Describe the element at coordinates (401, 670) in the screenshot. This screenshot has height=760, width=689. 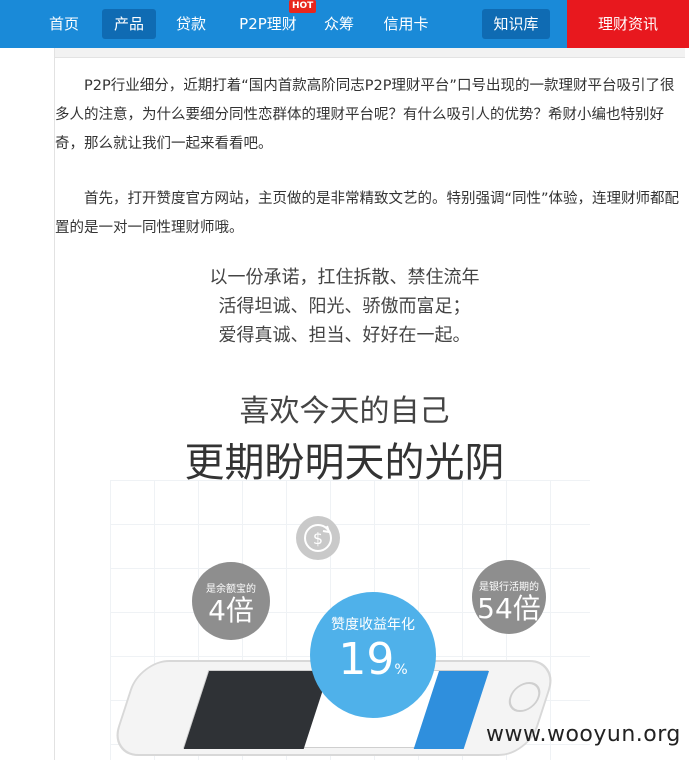
I see `yield-percent: %` at that location.